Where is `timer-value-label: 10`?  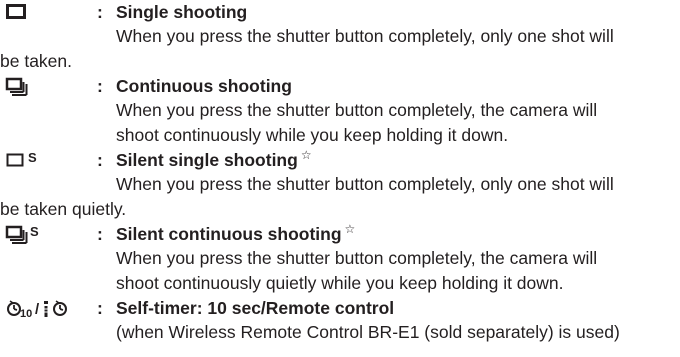 timer-value-label: 10 is located at coordinates (26, 314).